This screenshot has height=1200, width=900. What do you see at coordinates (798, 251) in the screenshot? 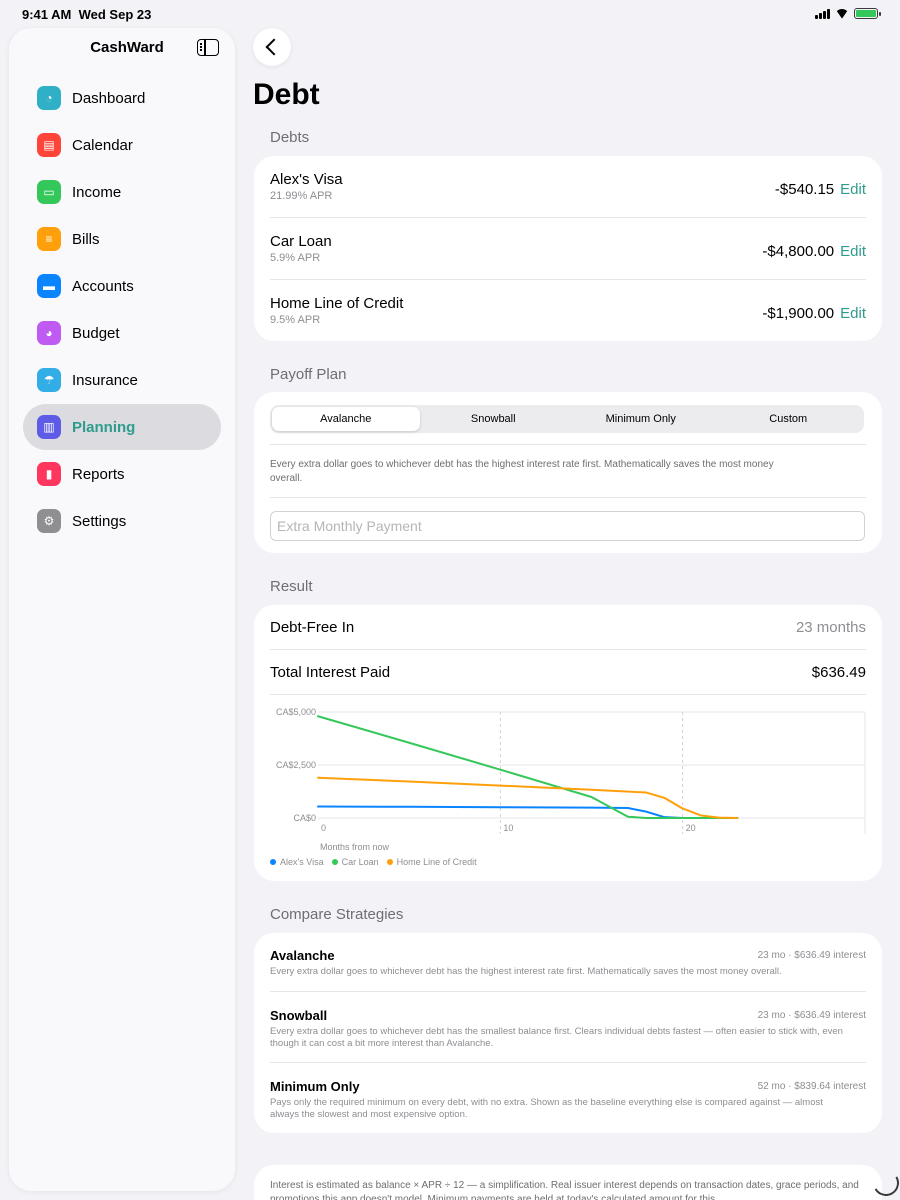
I see `debt-balance: -$4,800.00` at bounding box center [798, 251].